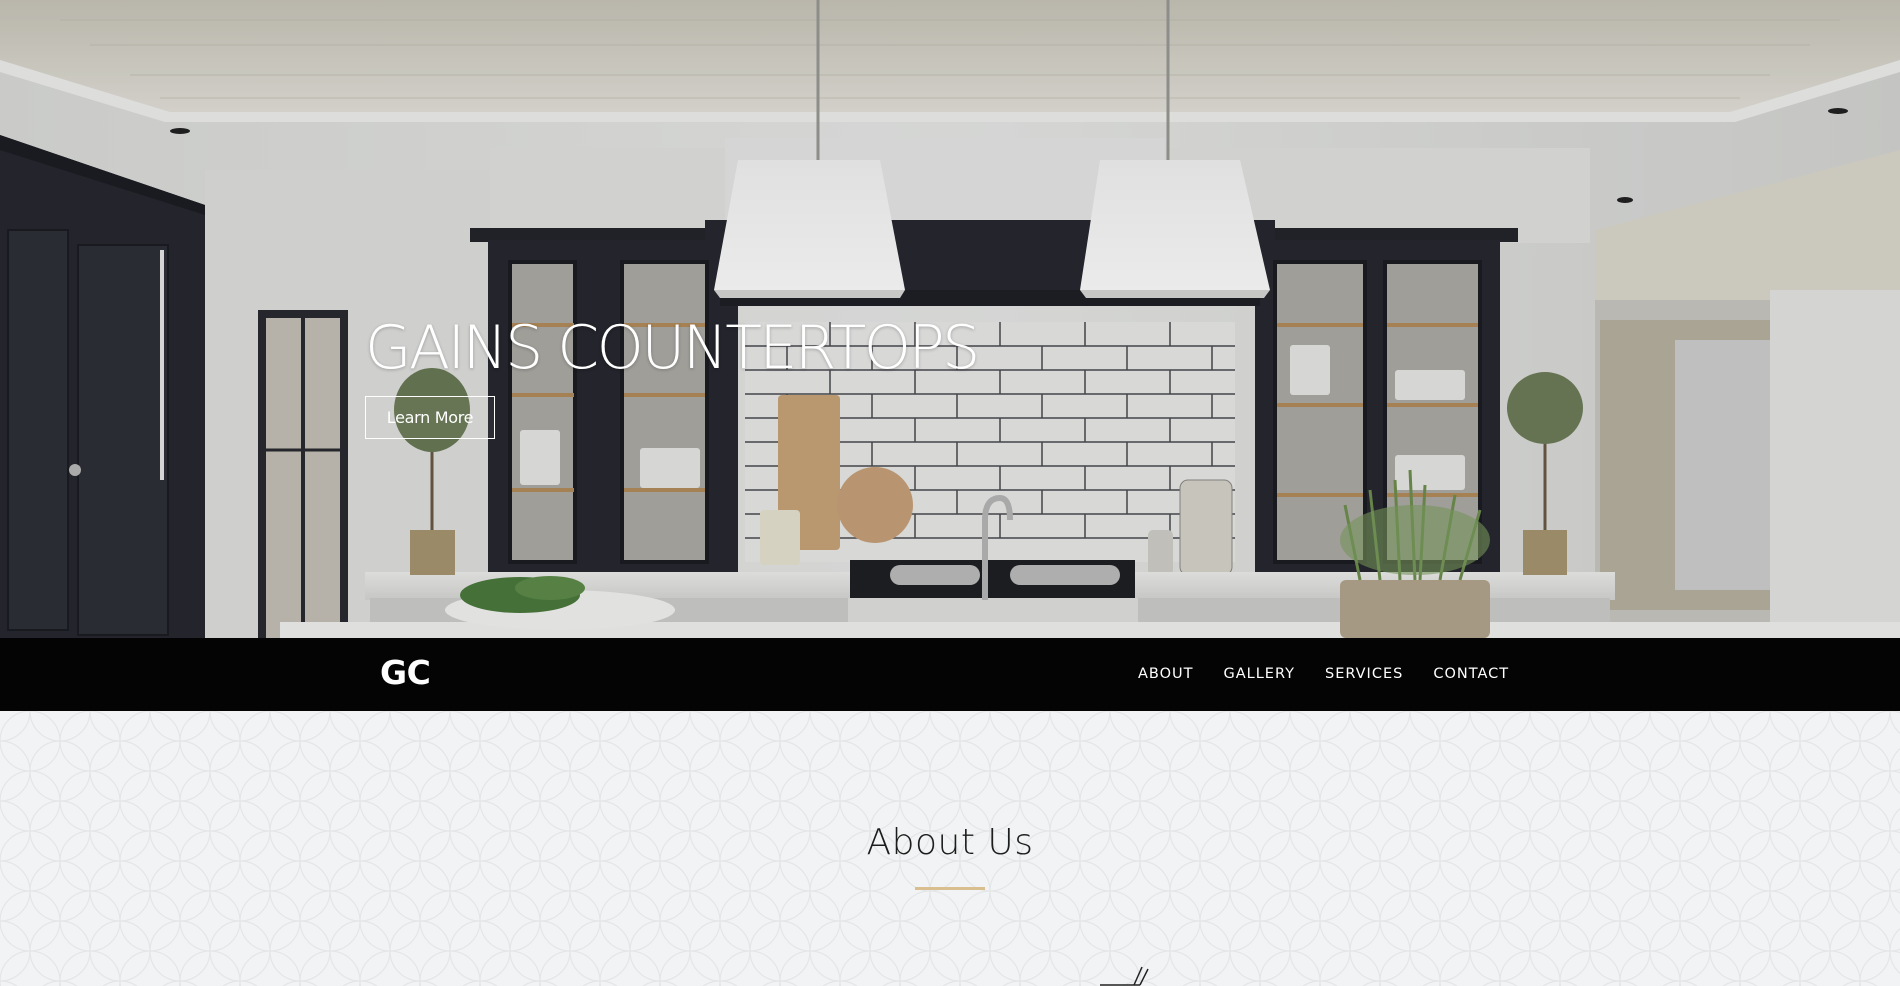  I want to click on learn-more-button: Learn More, so click(430, 417).